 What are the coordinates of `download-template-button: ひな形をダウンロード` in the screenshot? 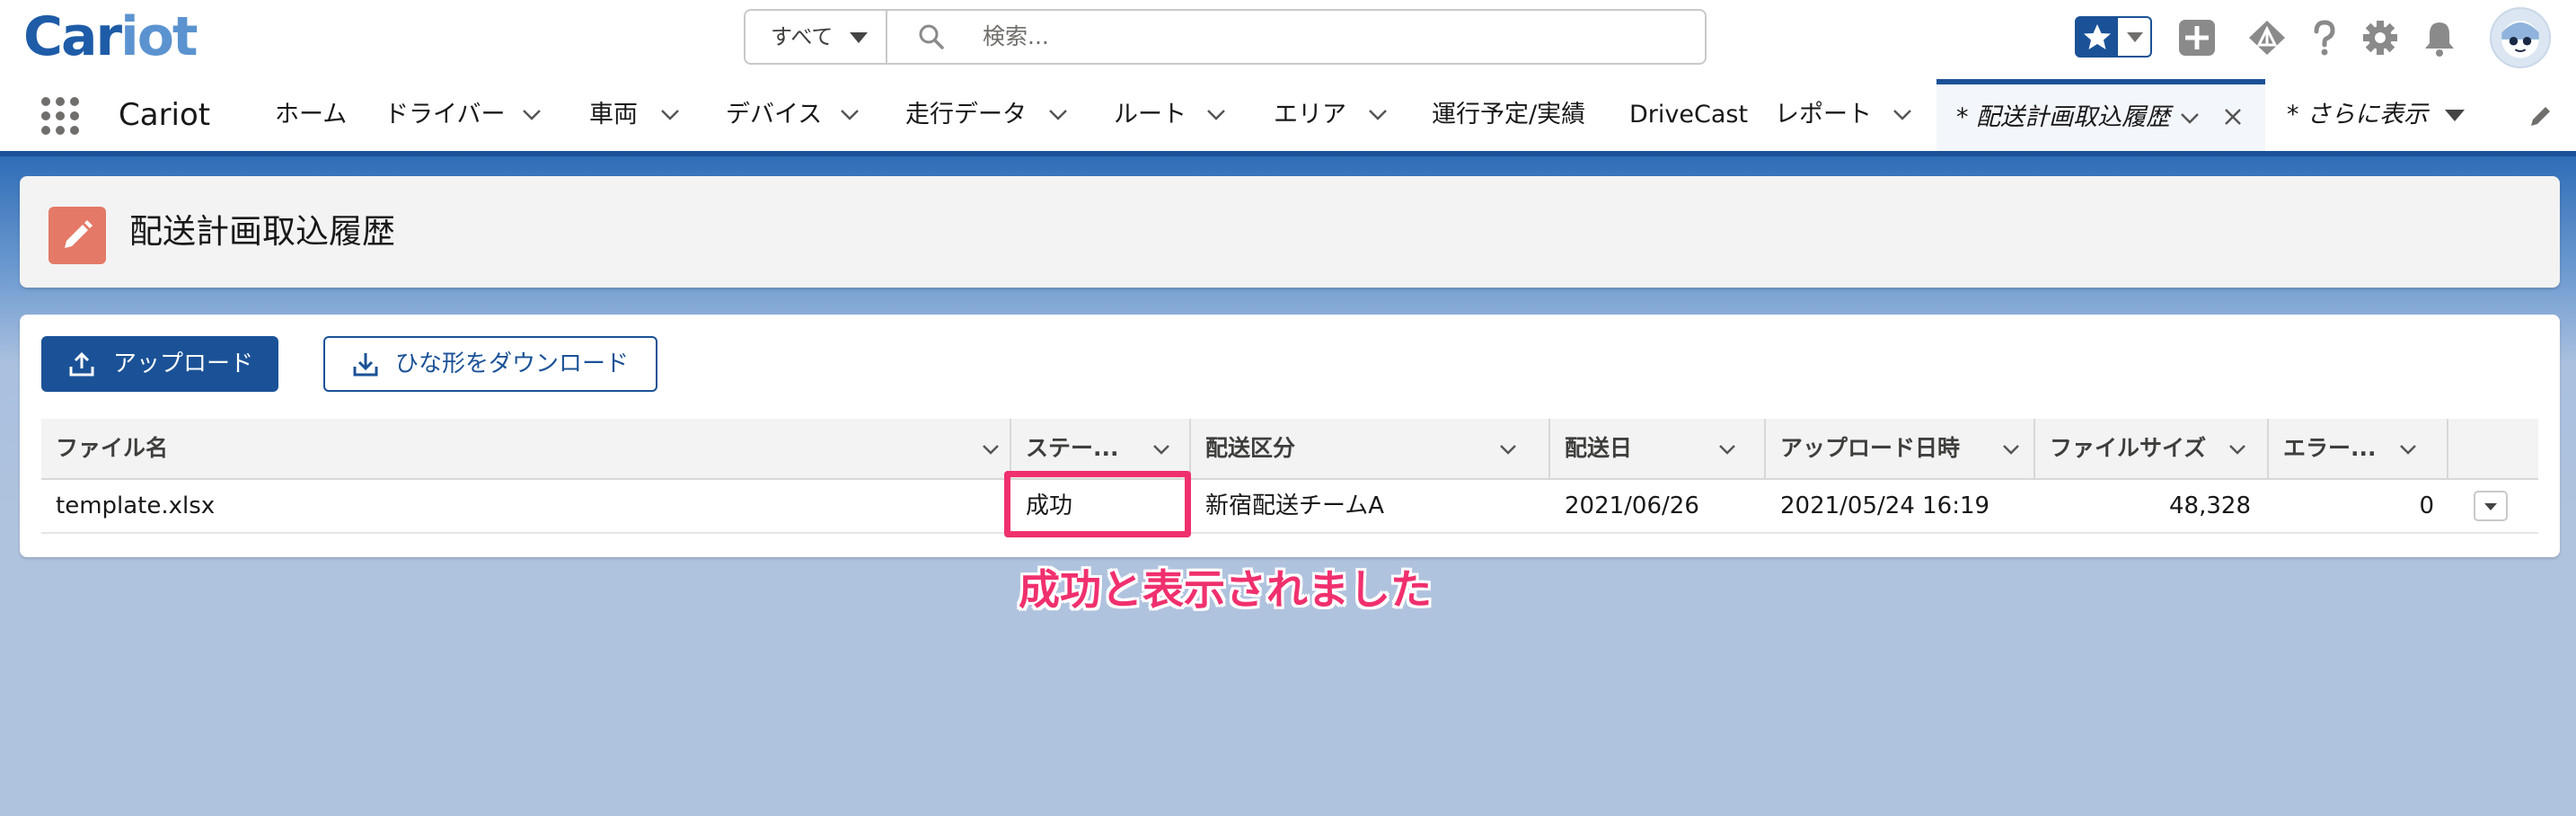 It's located at (490, 364).